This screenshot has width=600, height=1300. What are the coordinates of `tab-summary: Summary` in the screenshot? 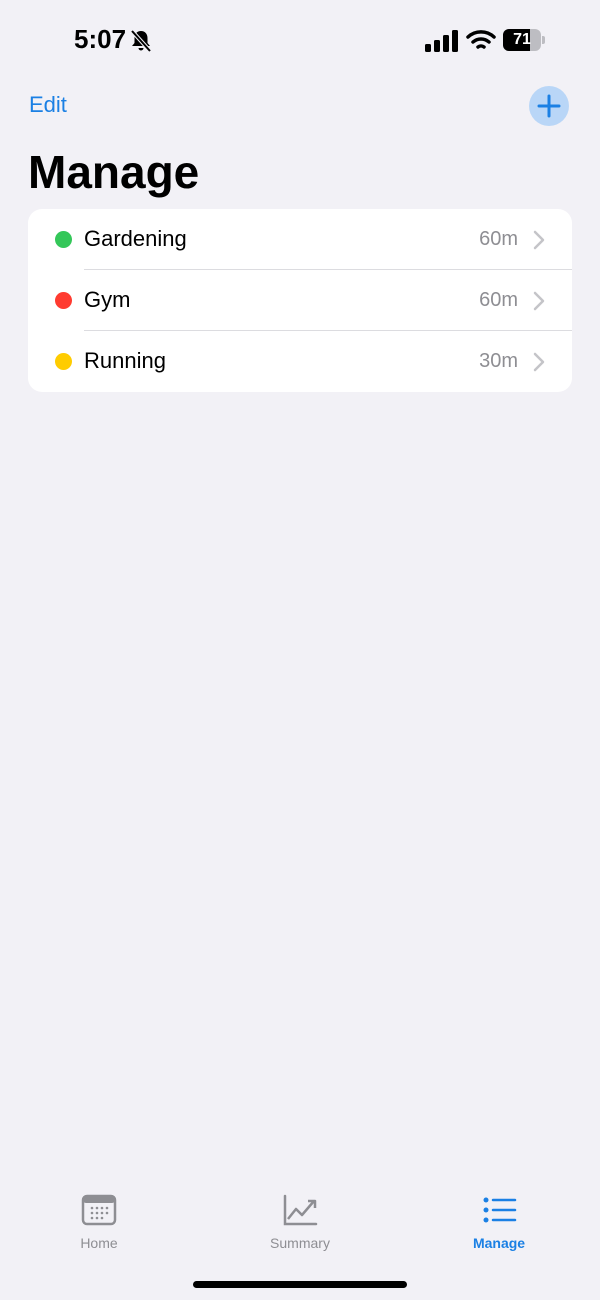 It's located at (300, 1225).